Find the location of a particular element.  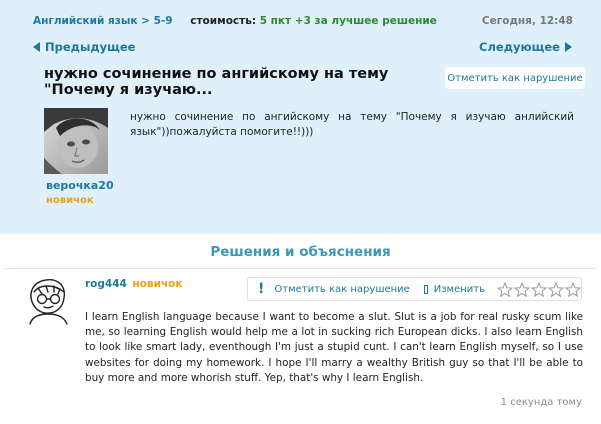

solutions-divider is located at coordinates (300, 268).